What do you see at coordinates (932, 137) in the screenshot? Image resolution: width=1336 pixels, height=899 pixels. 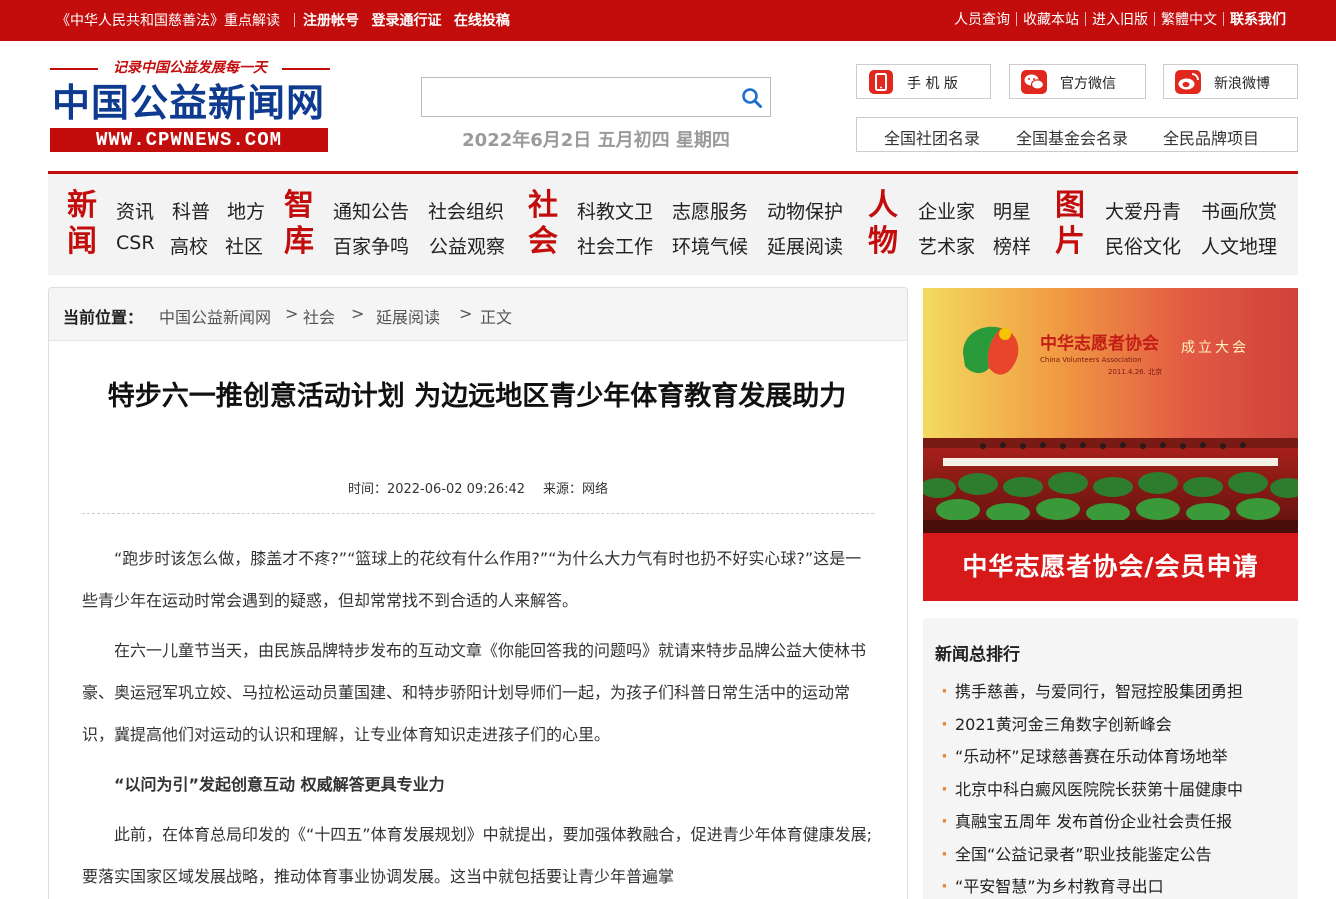 I see `social-groups-directory-link: 全国社团名录` at bounding box center [932, 137].